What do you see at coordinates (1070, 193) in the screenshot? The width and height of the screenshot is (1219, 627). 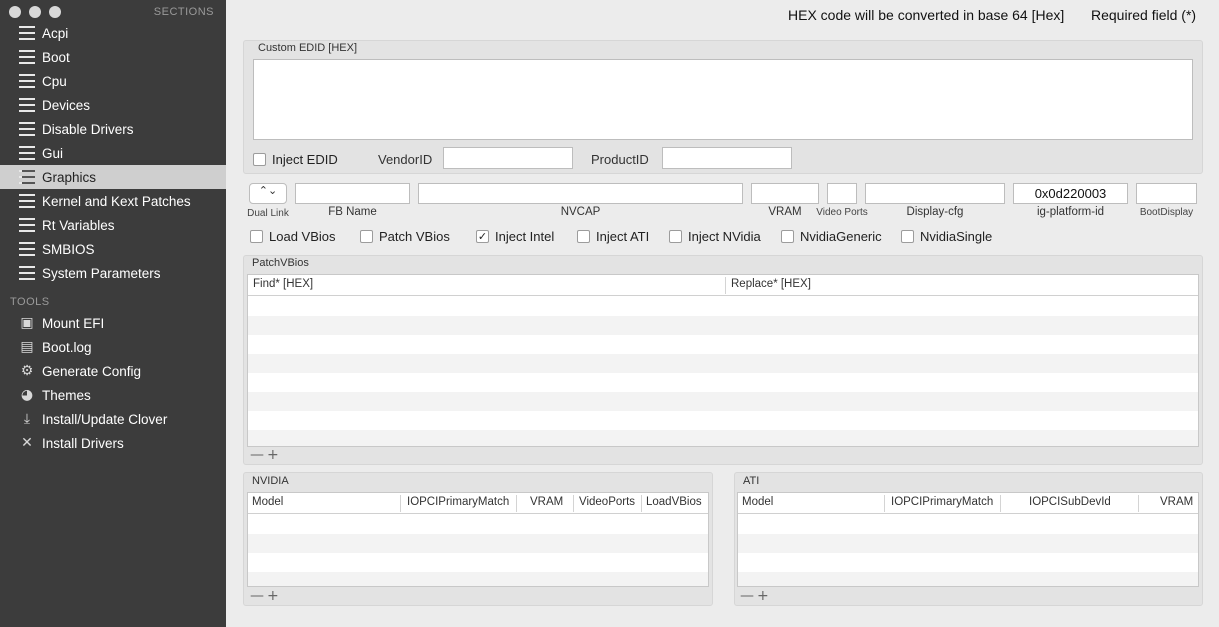 I see `ig-platform-id-field: 0x0d220003` at bounding box center [1070, 193].